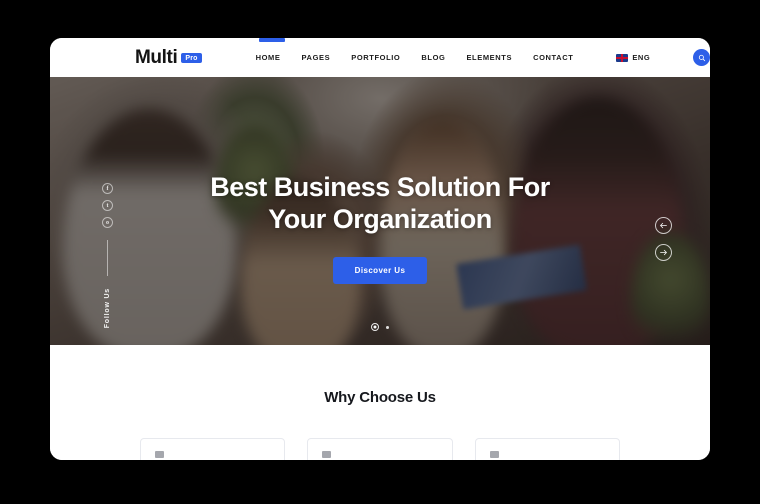 The height and width of the screenshot is (504, 760). I want to click on search-icon, so click(701, 57).